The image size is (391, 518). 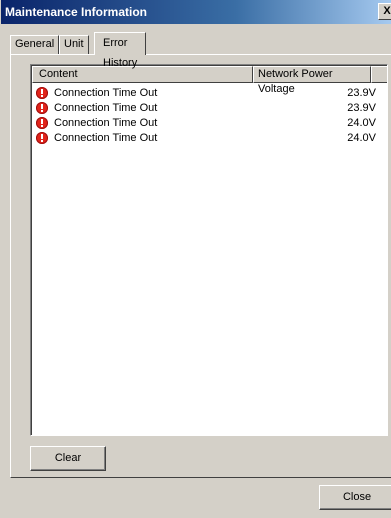 What do you see at coordinates (312, 80) in the screenshot?
I see `column-header-voltage: Network Power Voltage` at bounding box center [312, 80].